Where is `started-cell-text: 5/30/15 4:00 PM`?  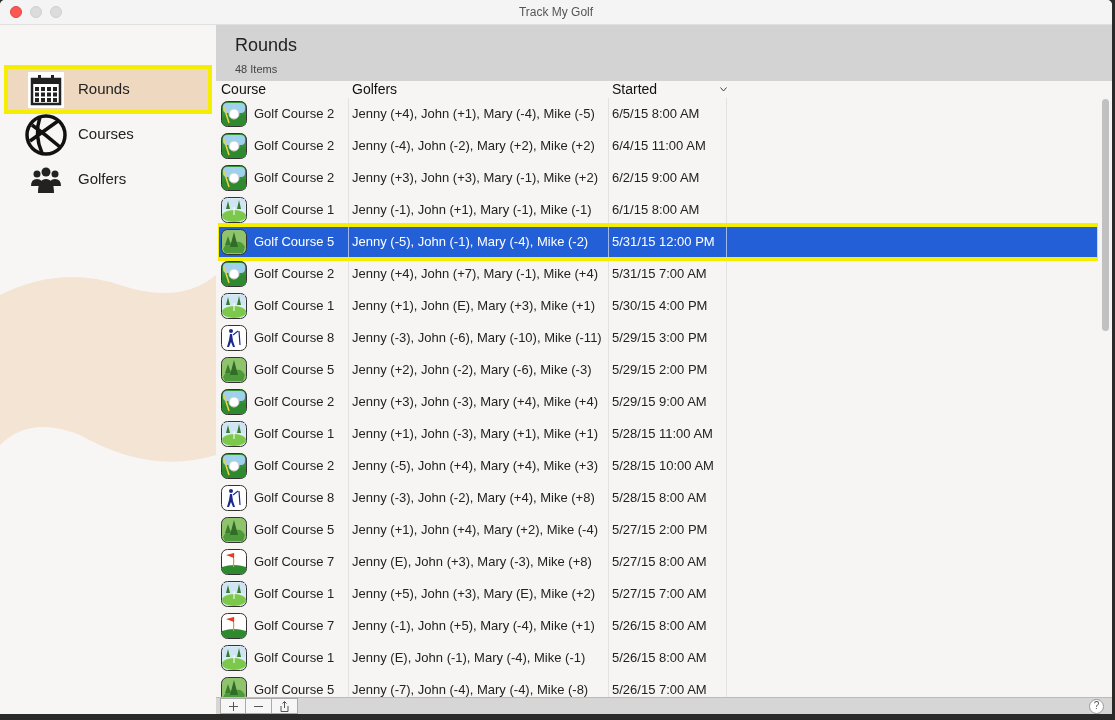 started-cell-text: 5/30/15 4:00 PM is located at coordinates (660, 306).